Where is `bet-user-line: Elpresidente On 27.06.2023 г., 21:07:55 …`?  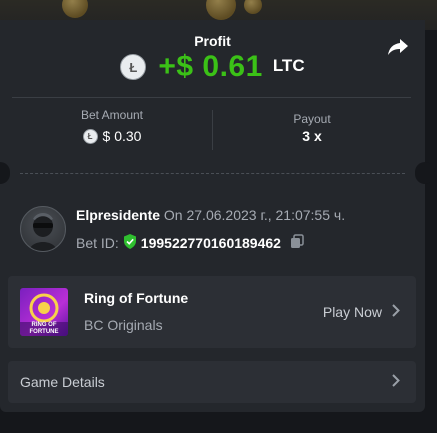 bet-user-line: Elpresidente On 27.06.2023 г., 21:07:55 … is located at coordinates (210, 215).